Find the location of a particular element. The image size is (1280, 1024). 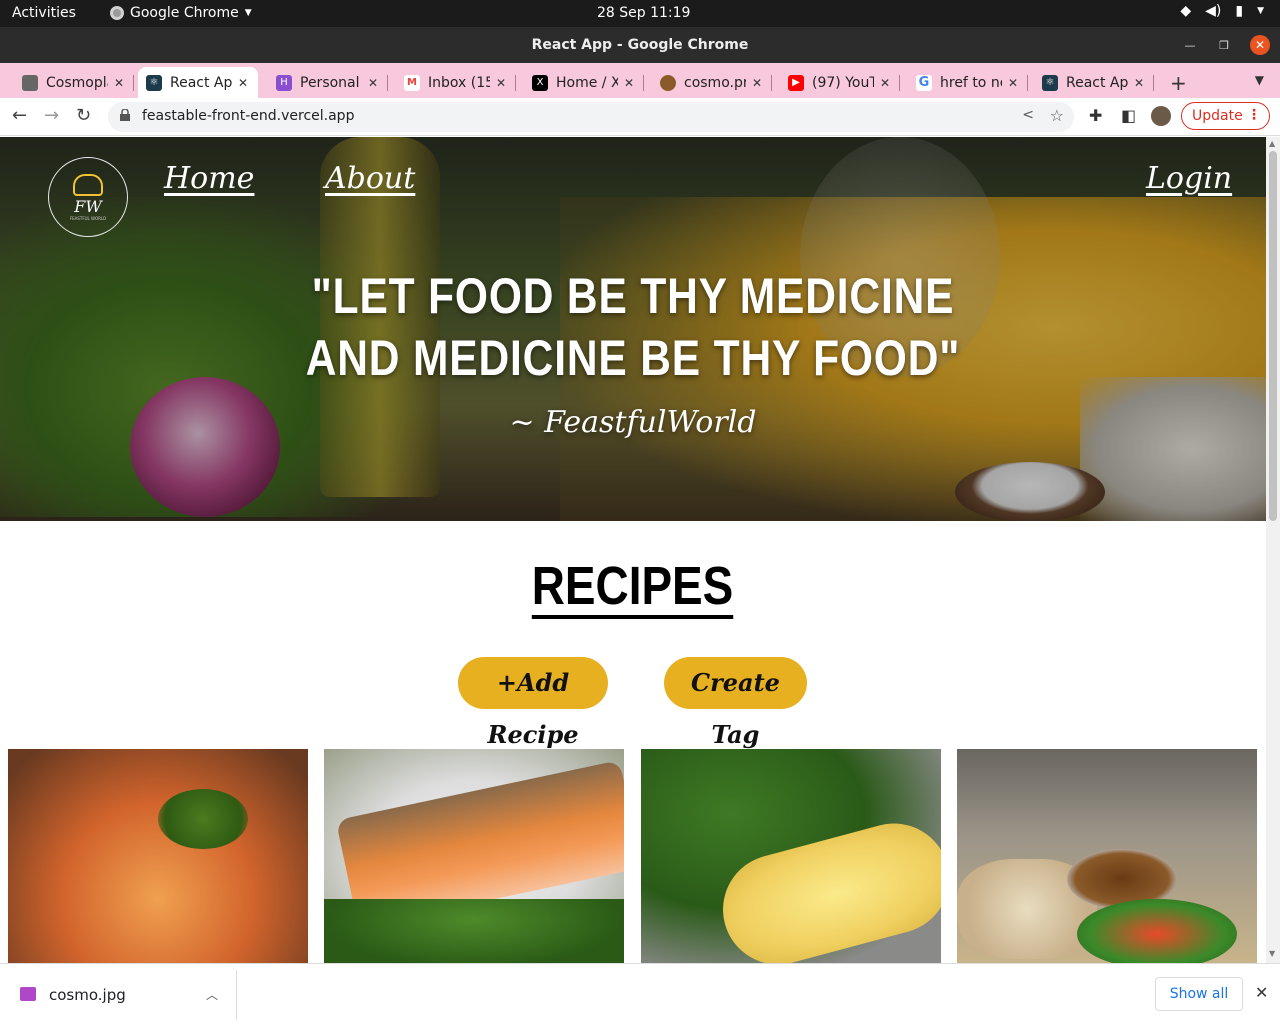

tab-inbox: M Inbox (15 ✕ is located at coordinates (456, 82).